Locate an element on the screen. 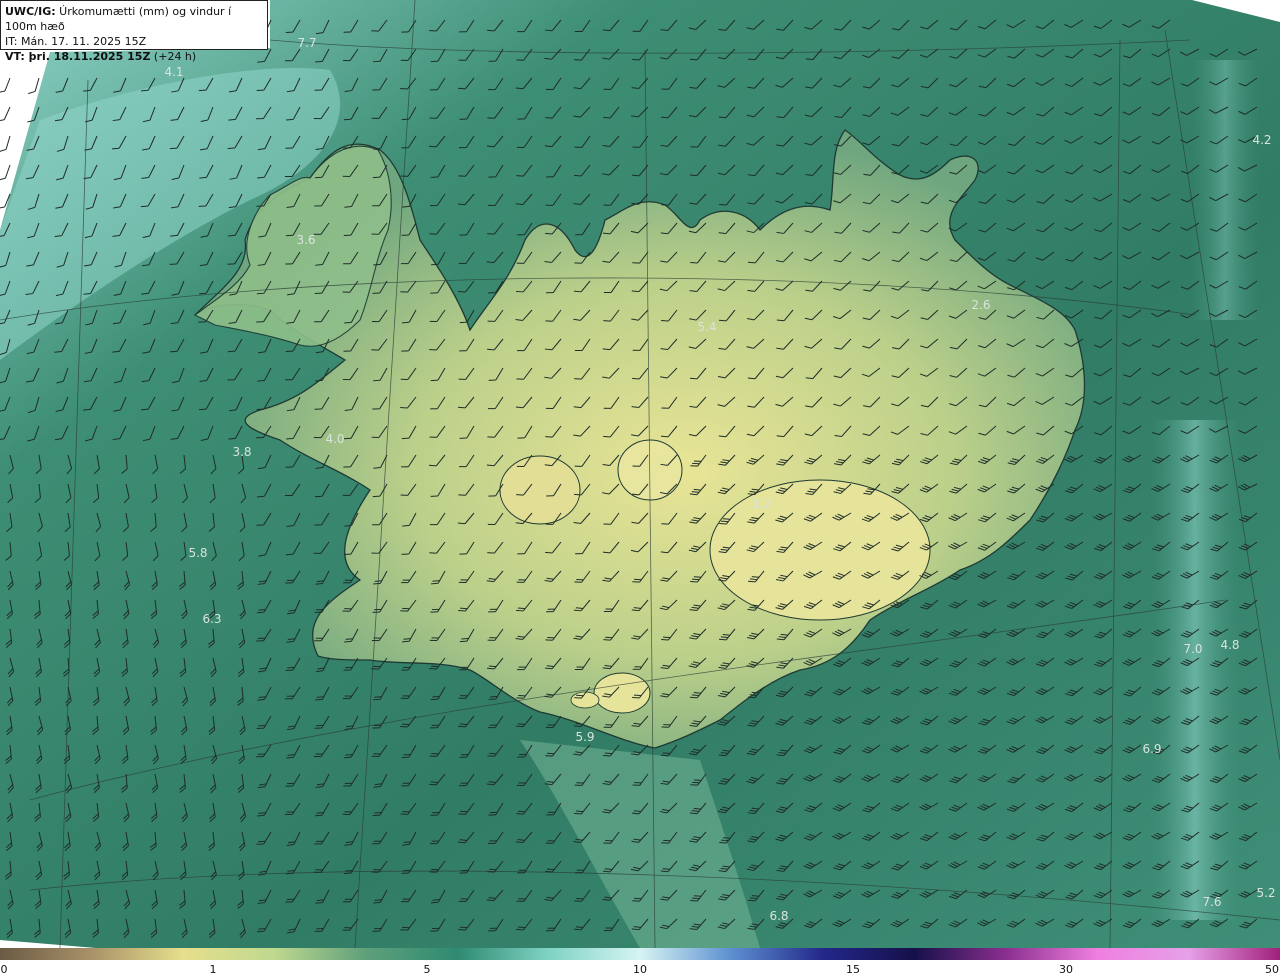 The width and height of the screenshot is (1280, 978). colorbar-fill is located at coordinates (640, 954).